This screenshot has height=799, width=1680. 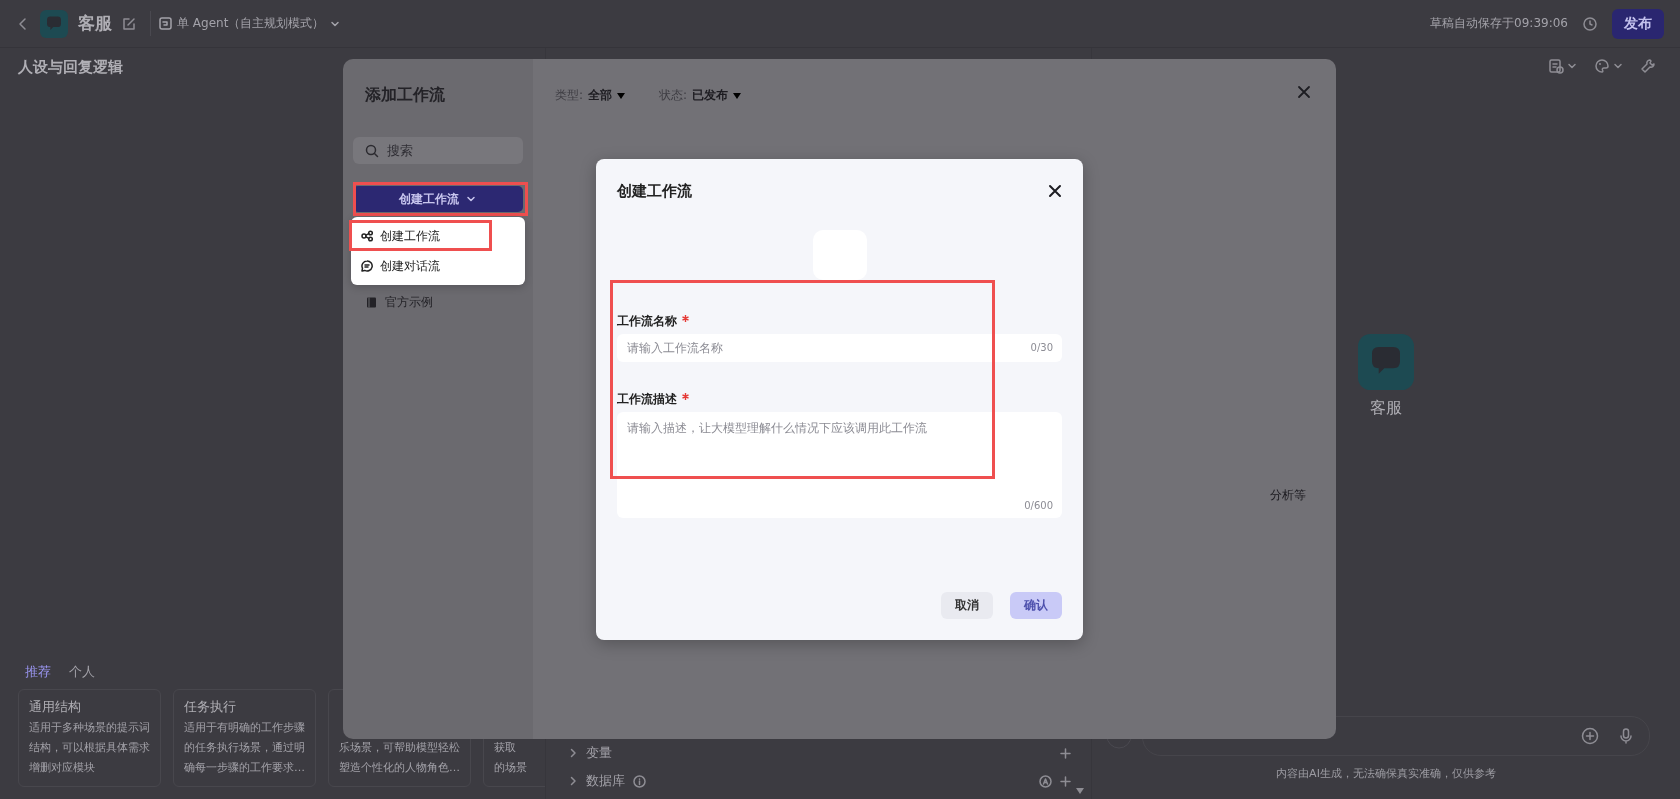 I want to click on character-counter: 0/600, so click(x=1038, y=505).